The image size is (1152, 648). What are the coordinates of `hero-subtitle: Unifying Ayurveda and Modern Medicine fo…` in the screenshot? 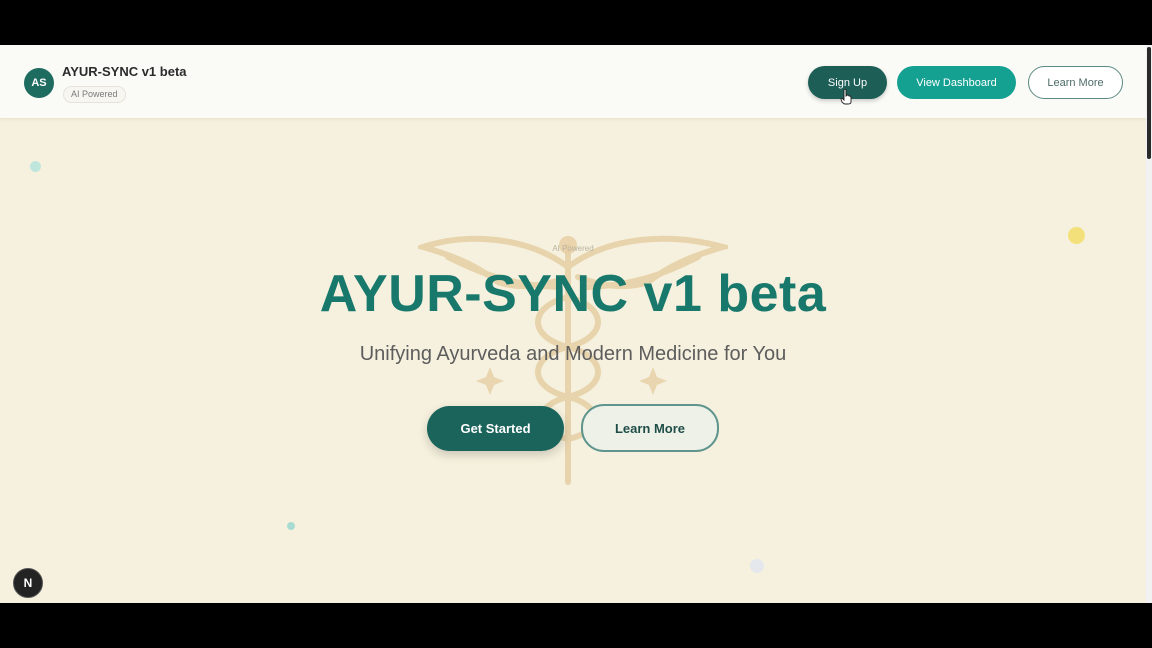 It's located at (573, 354).